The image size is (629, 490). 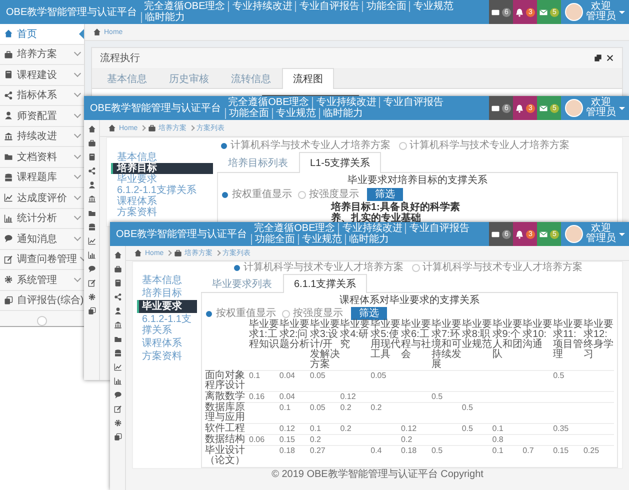 I want to click on settings-icon, so click(x=92, y=297).